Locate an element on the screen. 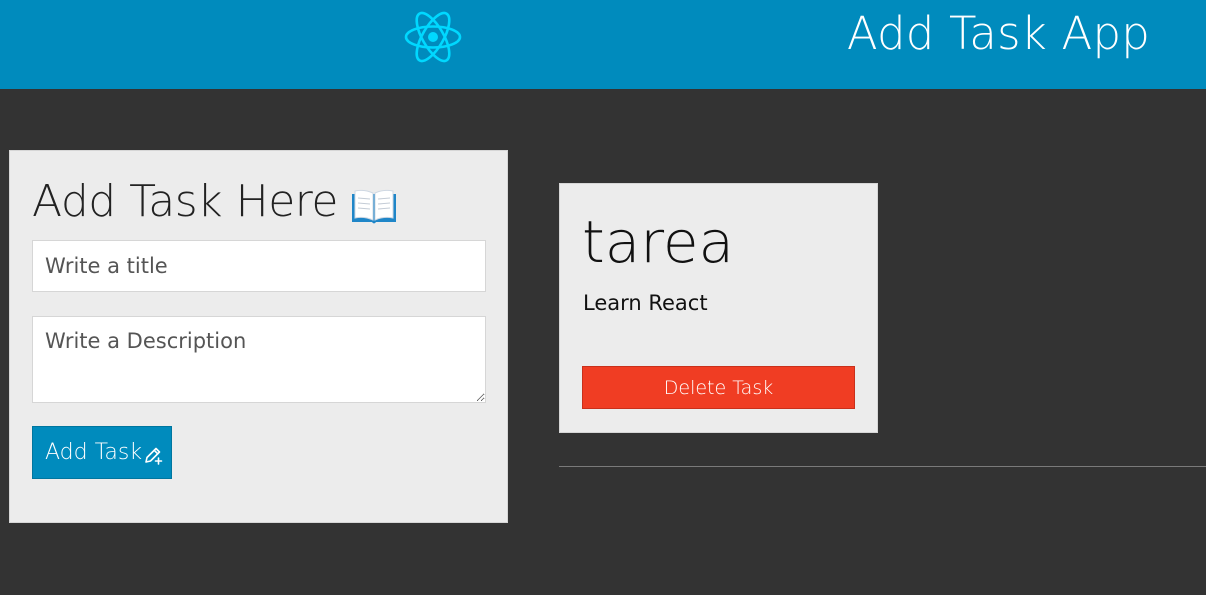  pencil-plus-icon is located at coordinates (154, 456).